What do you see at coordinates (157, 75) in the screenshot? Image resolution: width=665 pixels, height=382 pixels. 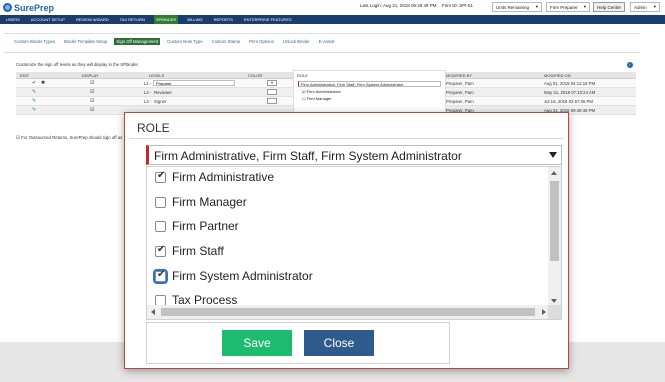 I see `header-levels: LEVELS` at bounding box center [157, 75].